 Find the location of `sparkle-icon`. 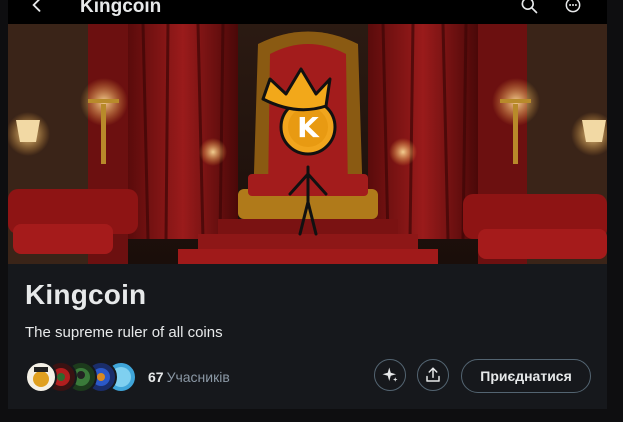

sparkle-icon is located at coordinates (390, 374).